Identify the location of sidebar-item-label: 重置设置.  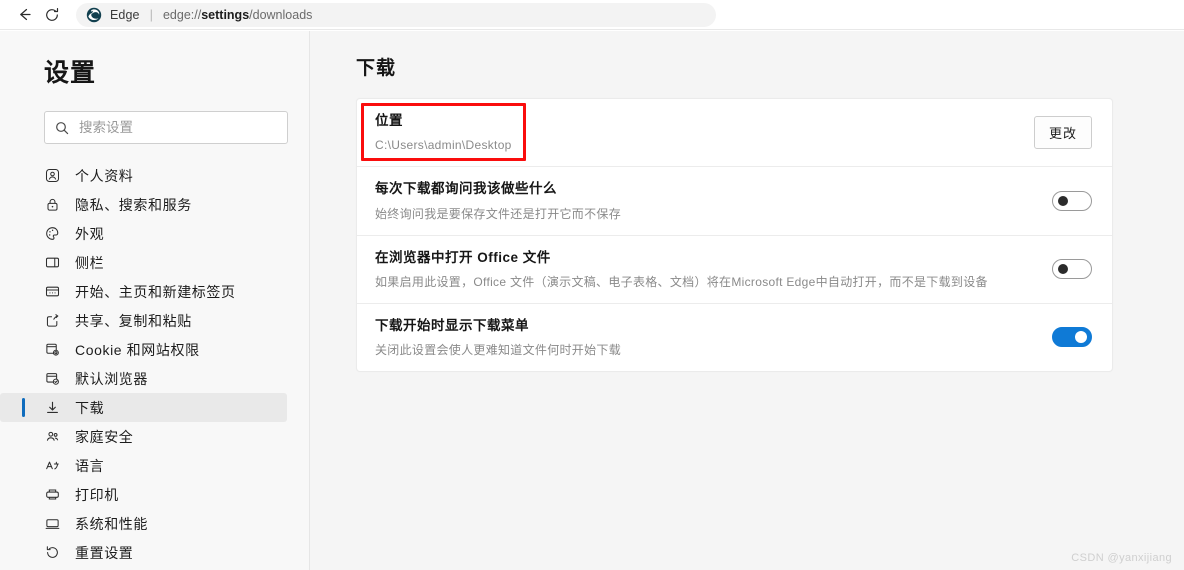
(104, 552).